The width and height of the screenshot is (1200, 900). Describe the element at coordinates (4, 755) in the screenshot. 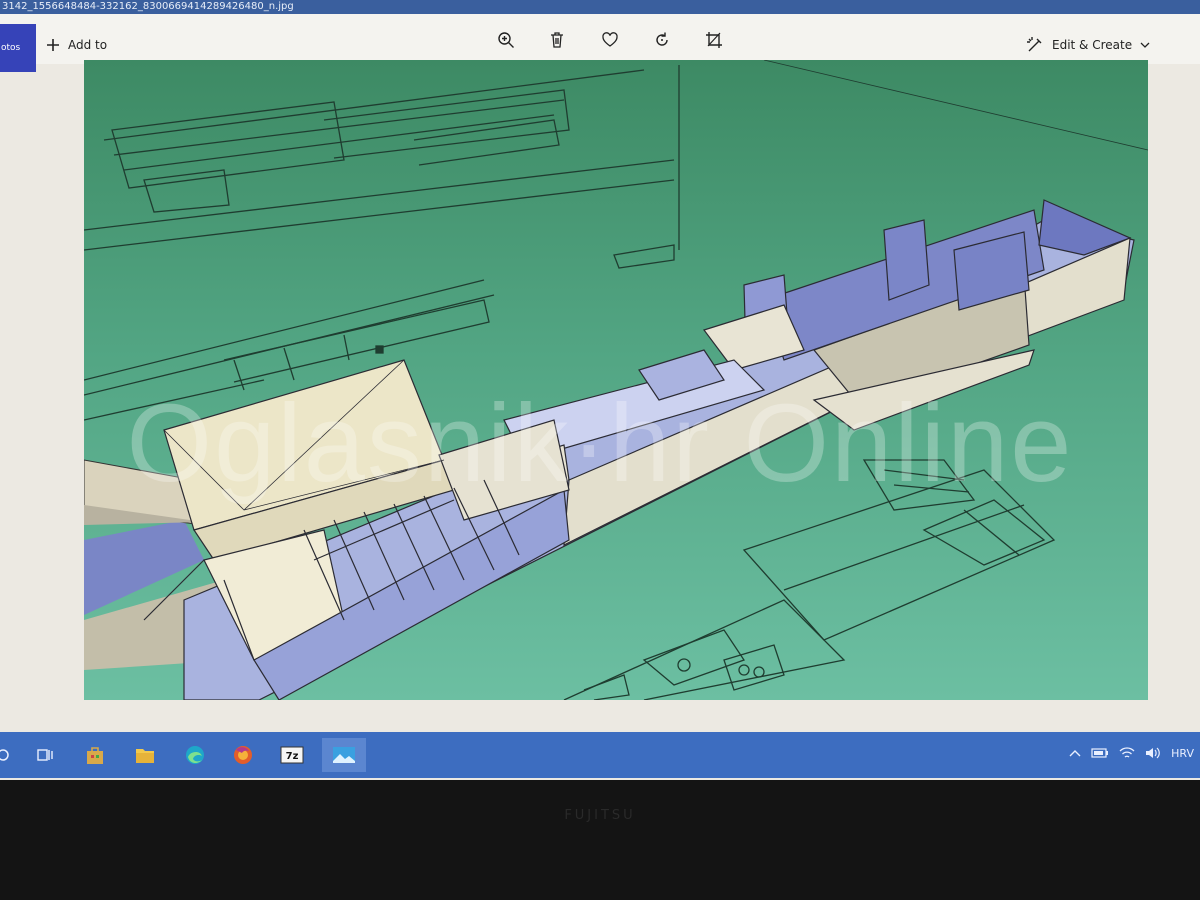

I see `search-circle-icon` at that location.